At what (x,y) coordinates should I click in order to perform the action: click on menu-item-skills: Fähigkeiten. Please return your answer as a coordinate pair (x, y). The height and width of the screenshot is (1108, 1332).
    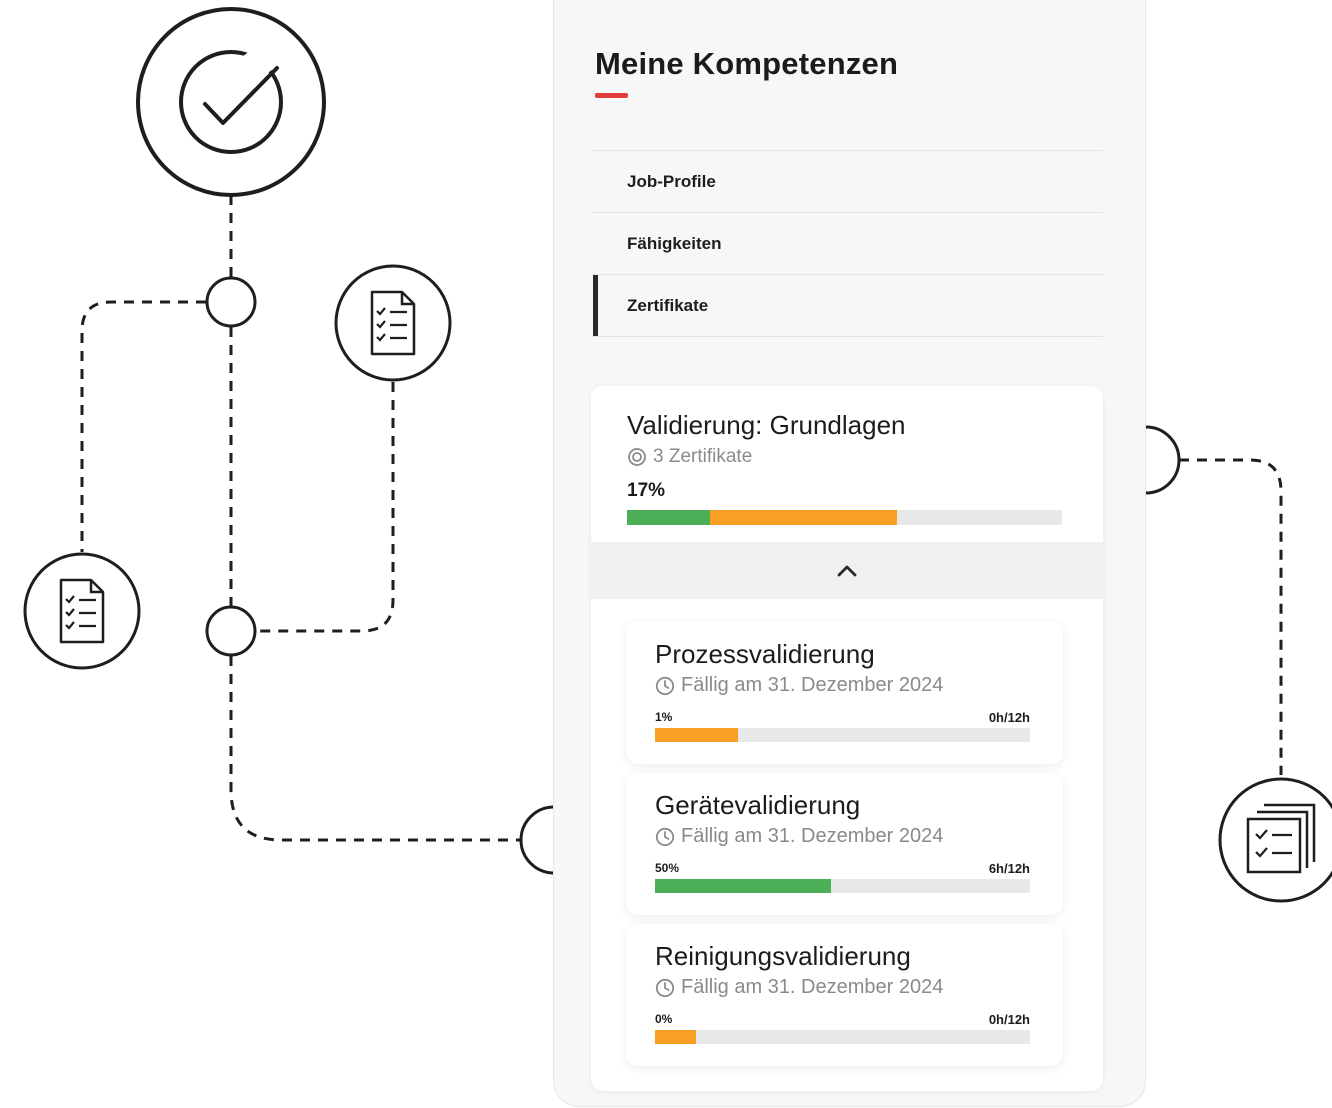
    Looking at the image, I should click on (847, 244).